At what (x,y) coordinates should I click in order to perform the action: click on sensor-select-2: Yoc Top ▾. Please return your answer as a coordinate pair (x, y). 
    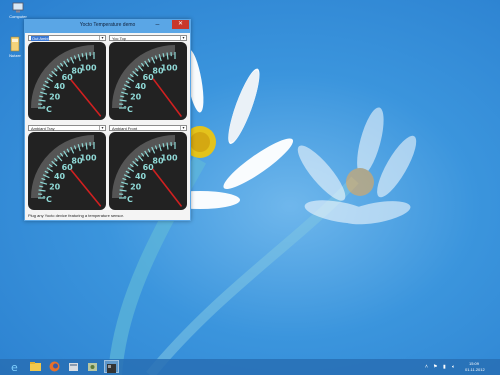
    Looking at the image, I should click on (148, 38).